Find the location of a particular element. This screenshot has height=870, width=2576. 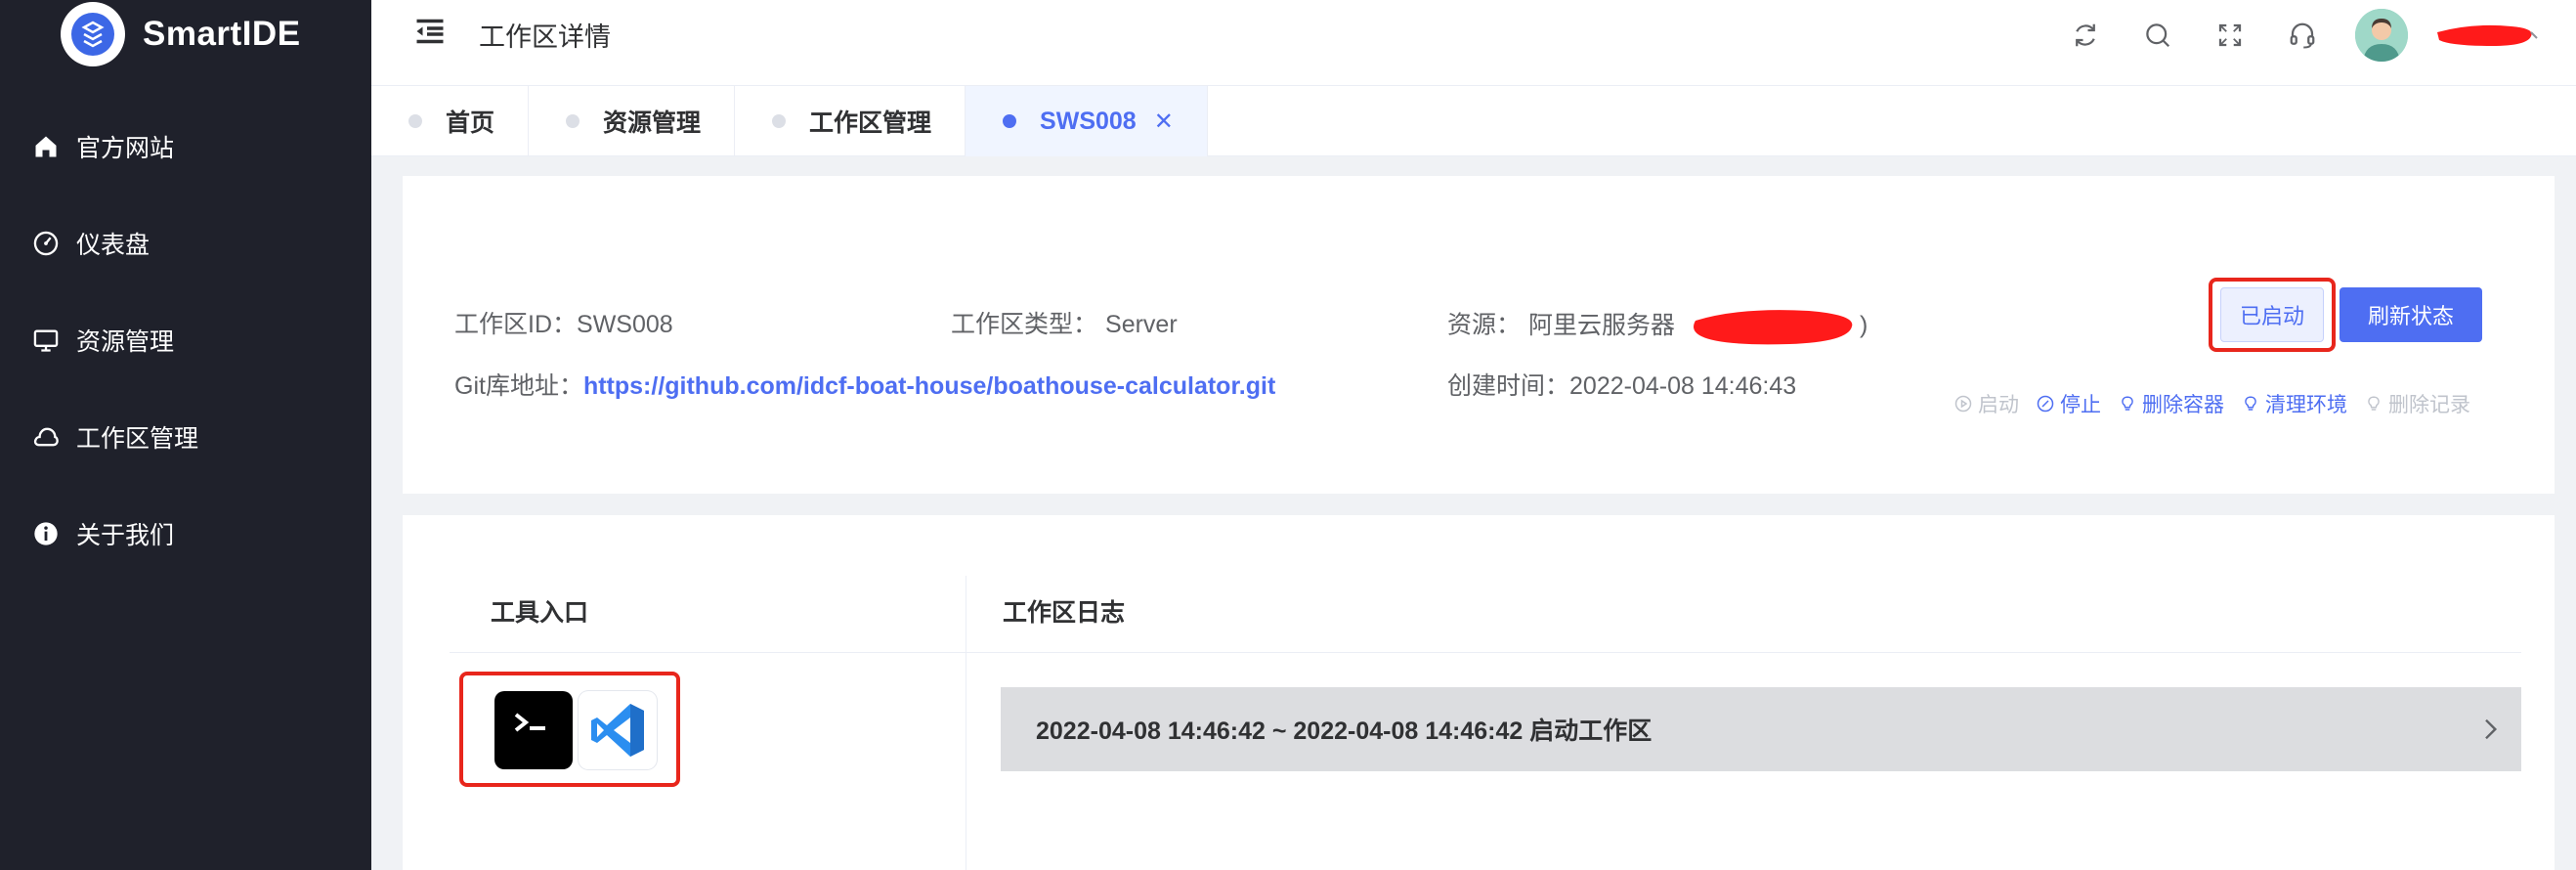

sidebar: SmartIDE 官方网站 仪表盘 资源管理 工作区管理 关于我们 is located at coordinates (186, 435).